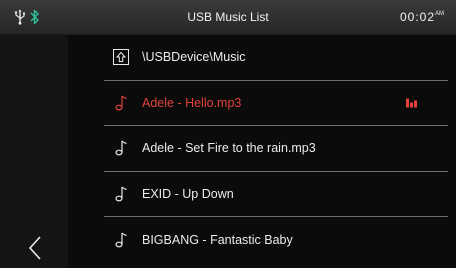 This screenshot has height=268, width=456. I want to click on status-bar: USB Music List 00:02AM, so click(228, 17).